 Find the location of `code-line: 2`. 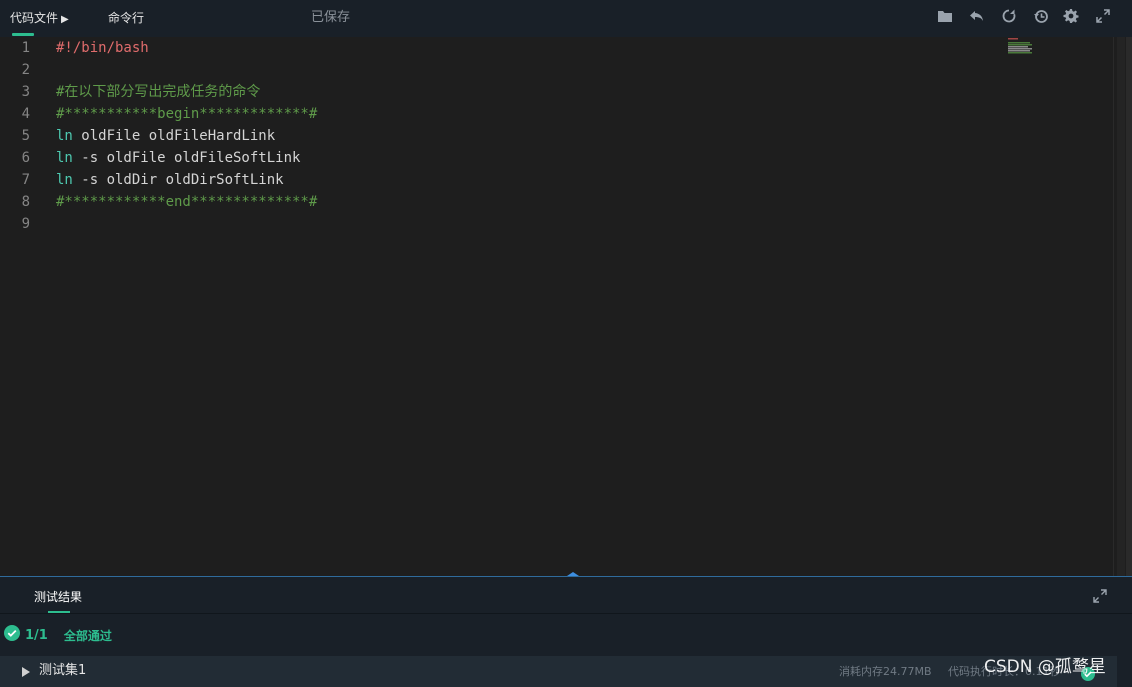

code-line: 2 is located at coordinates (500, 70).